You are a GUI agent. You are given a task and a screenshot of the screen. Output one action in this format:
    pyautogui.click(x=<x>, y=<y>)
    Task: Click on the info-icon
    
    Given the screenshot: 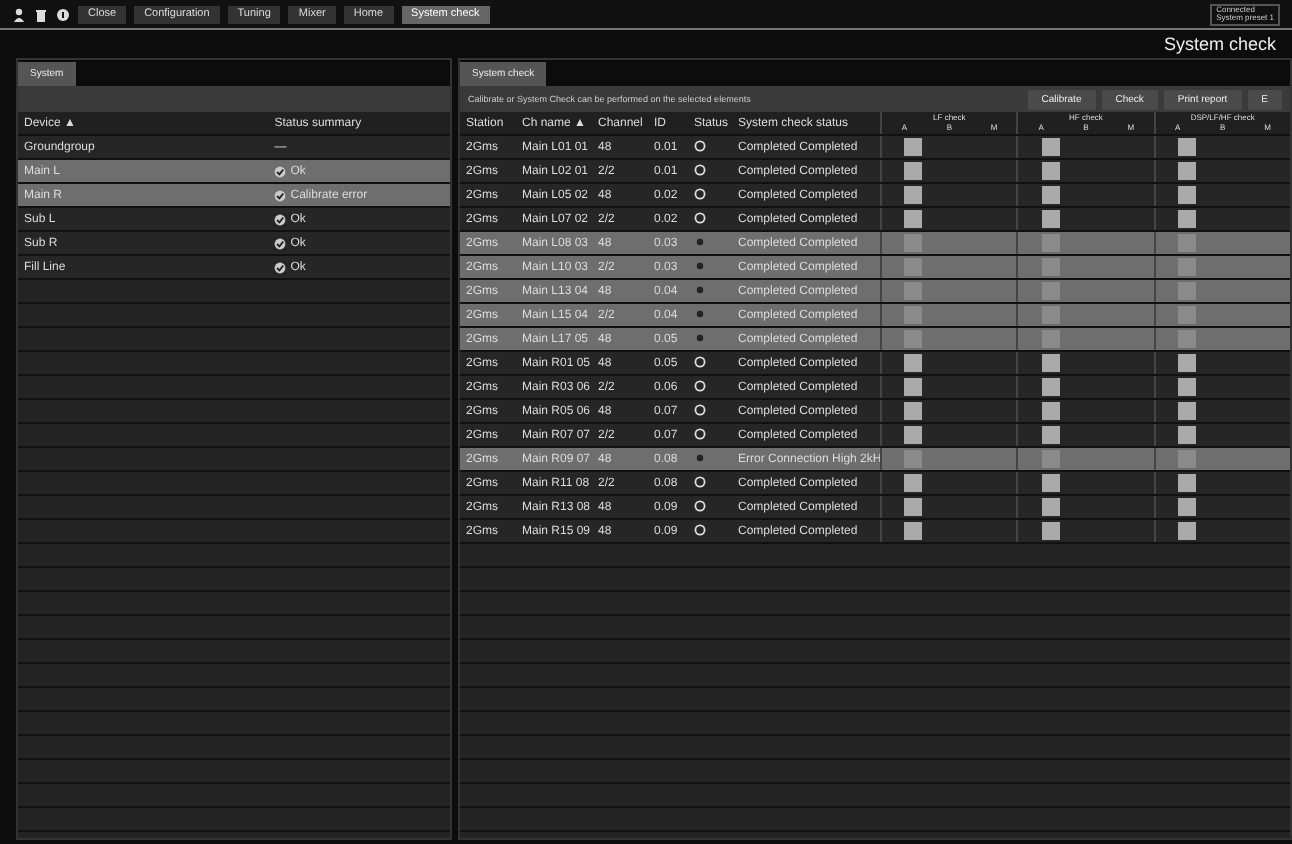 What is the action you would take?
    pyautogui.click(x=63, y=14)
    